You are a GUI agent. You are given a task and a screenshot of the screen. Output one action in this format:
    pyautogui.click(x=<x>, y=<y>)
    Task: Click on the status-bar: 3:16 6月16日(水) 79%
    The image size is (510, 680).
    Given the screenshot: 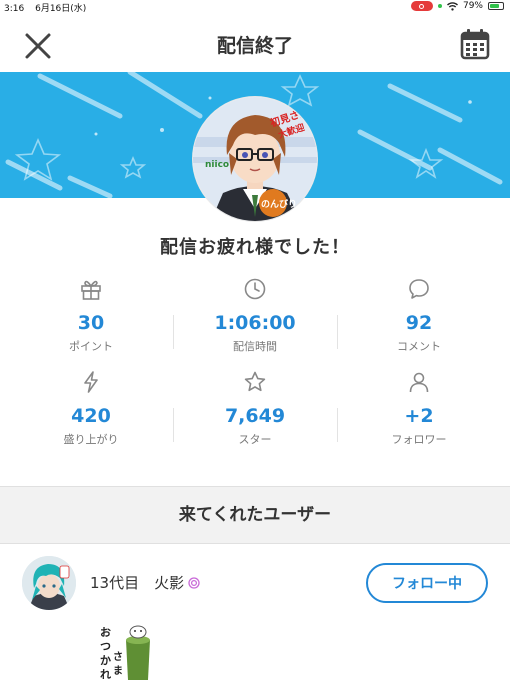 What is the action you would take?
    pyautogui.click(x=255, y=7)
    